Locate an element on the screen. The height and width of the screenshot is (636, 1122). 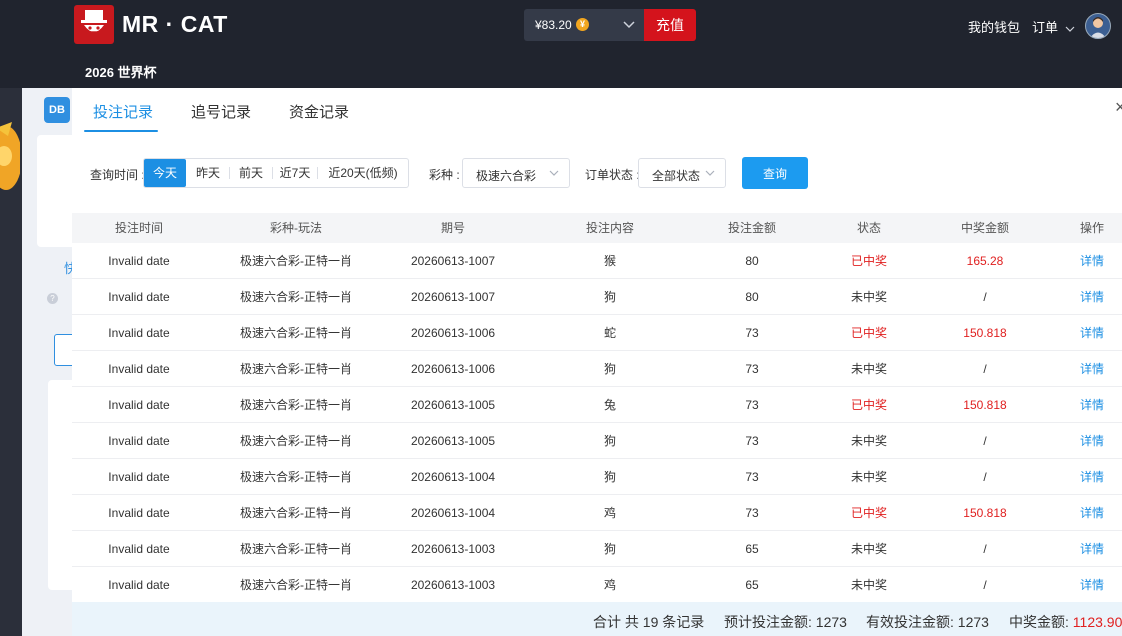
time-option-20-days: 近20天(低频) is located at coordinates (363, 173).